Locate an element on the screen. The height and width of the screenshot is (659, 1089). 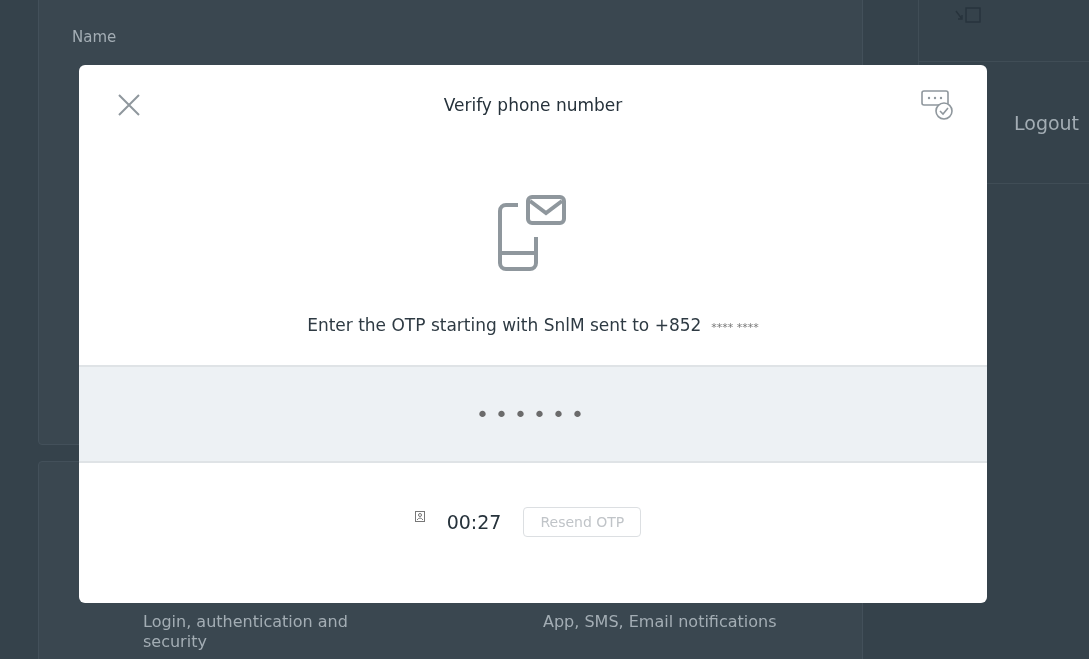
card-description: App, SMS, Email notifications is located at coordinates (660, 622).